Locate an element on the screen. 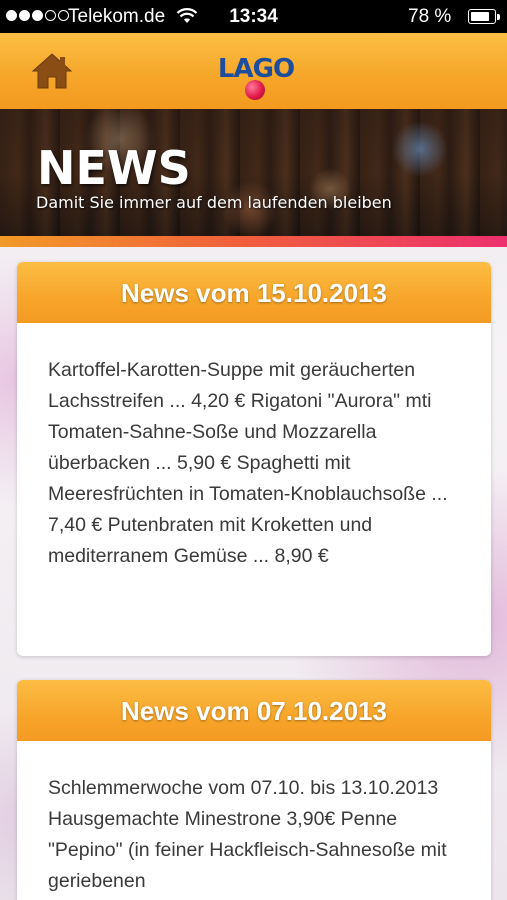  news-card-title: News vom 15.10.2013 is located at coordinates (254, 292).